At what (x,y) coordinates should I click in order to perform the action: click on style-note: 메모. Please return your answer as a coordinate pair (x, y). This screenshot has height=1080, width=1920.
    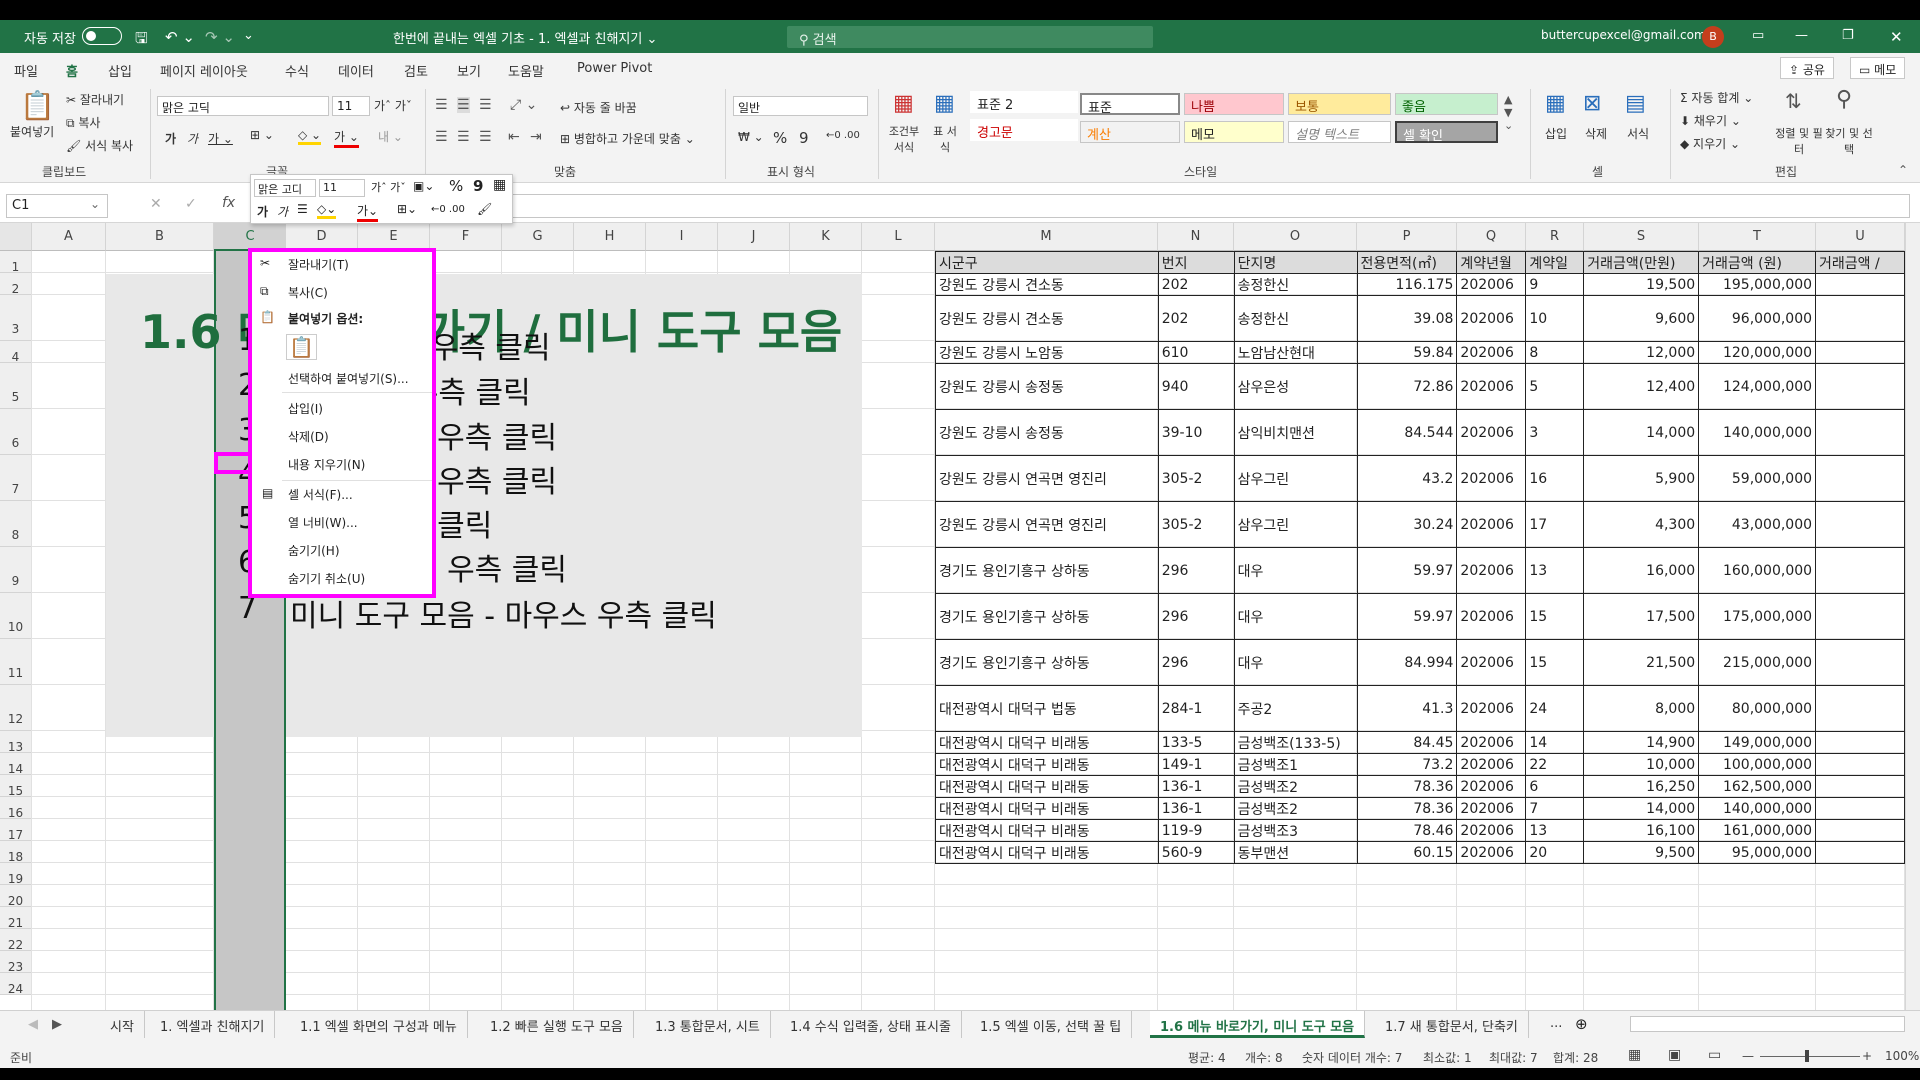
    Looking at the image, I should click on (1234, 132).